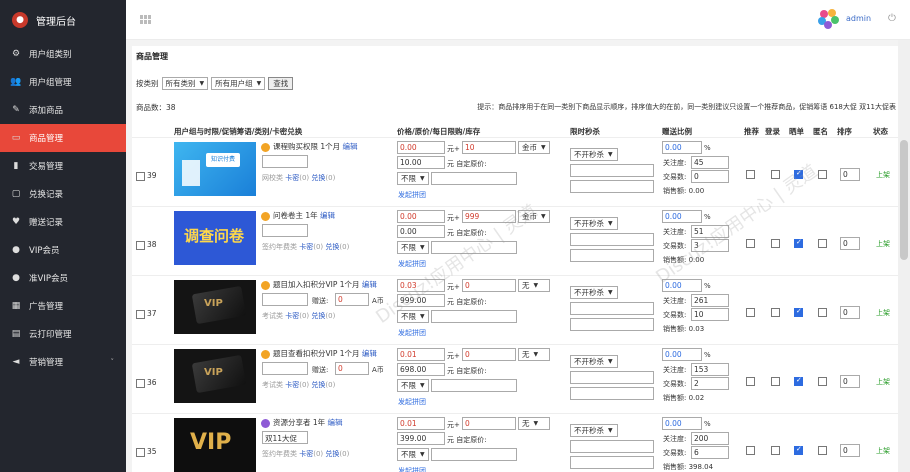 This screenshot has width=910, height=472. Describe the element at coordinates (489, 216) in the screenshot. I see `plus-input: 999` at that location.